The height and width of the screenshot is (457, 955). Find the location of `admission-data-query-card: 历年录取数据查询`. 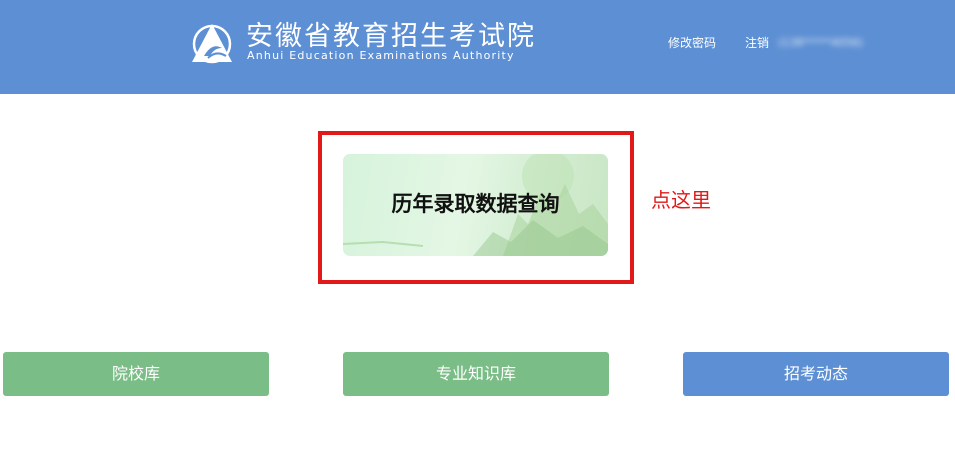

admission-data-query-card: 历年录取数据查询 is located at coordinates (475, 205).